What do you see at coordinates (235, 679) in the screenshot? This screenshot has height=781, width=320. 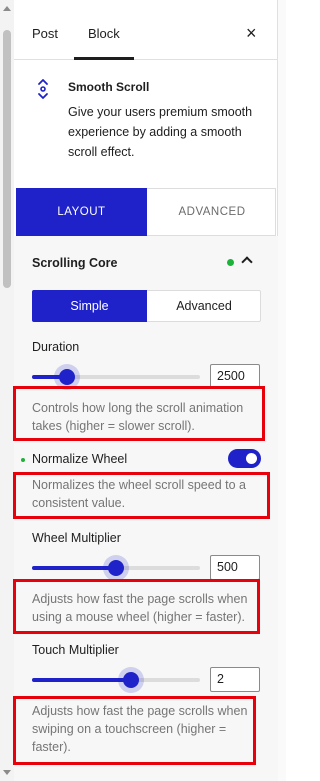 I see `touch-multiplier-input: 2` at bounding box center [235, 679].